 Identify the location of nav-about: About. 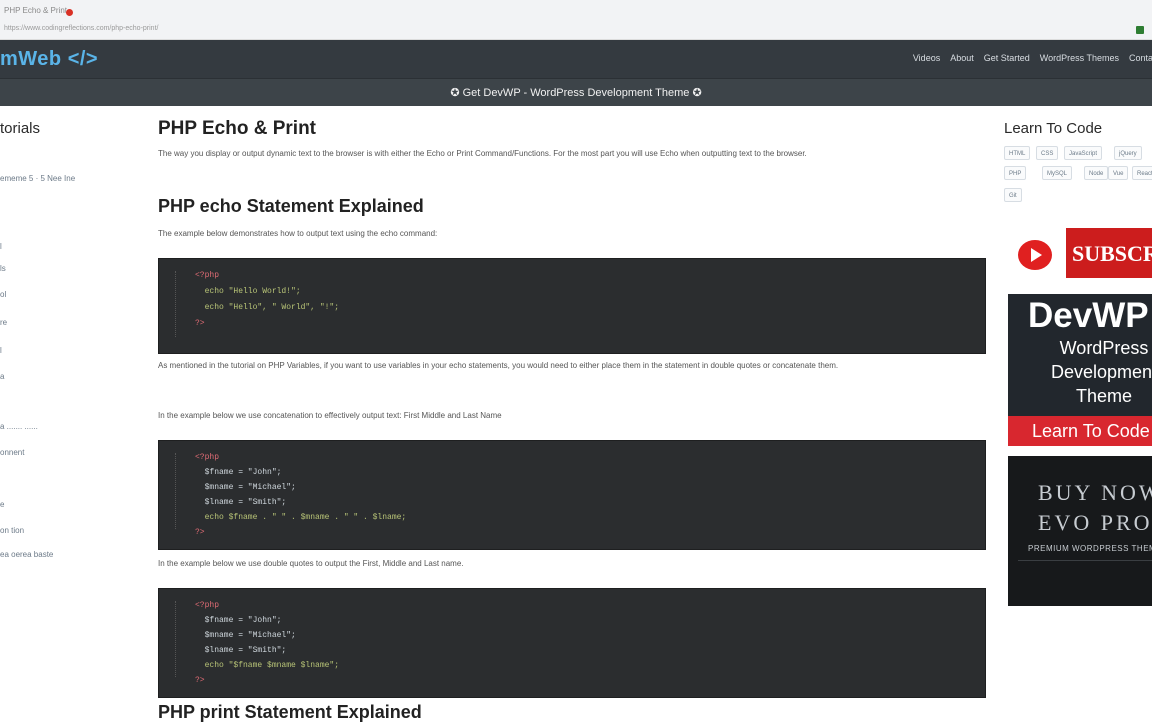
(962, 58).